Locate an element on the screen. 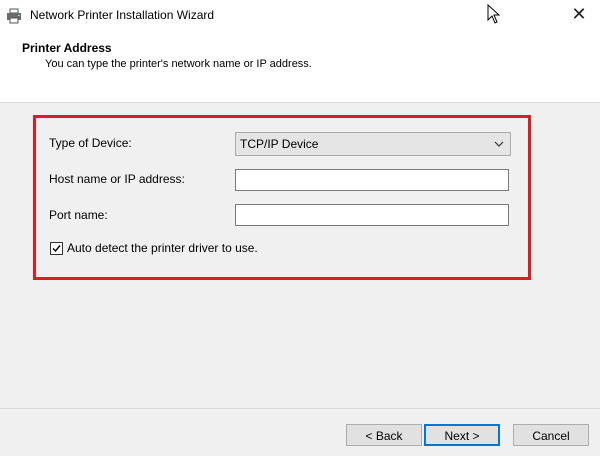  next-button: Next > is located at coordinates (462, 435).